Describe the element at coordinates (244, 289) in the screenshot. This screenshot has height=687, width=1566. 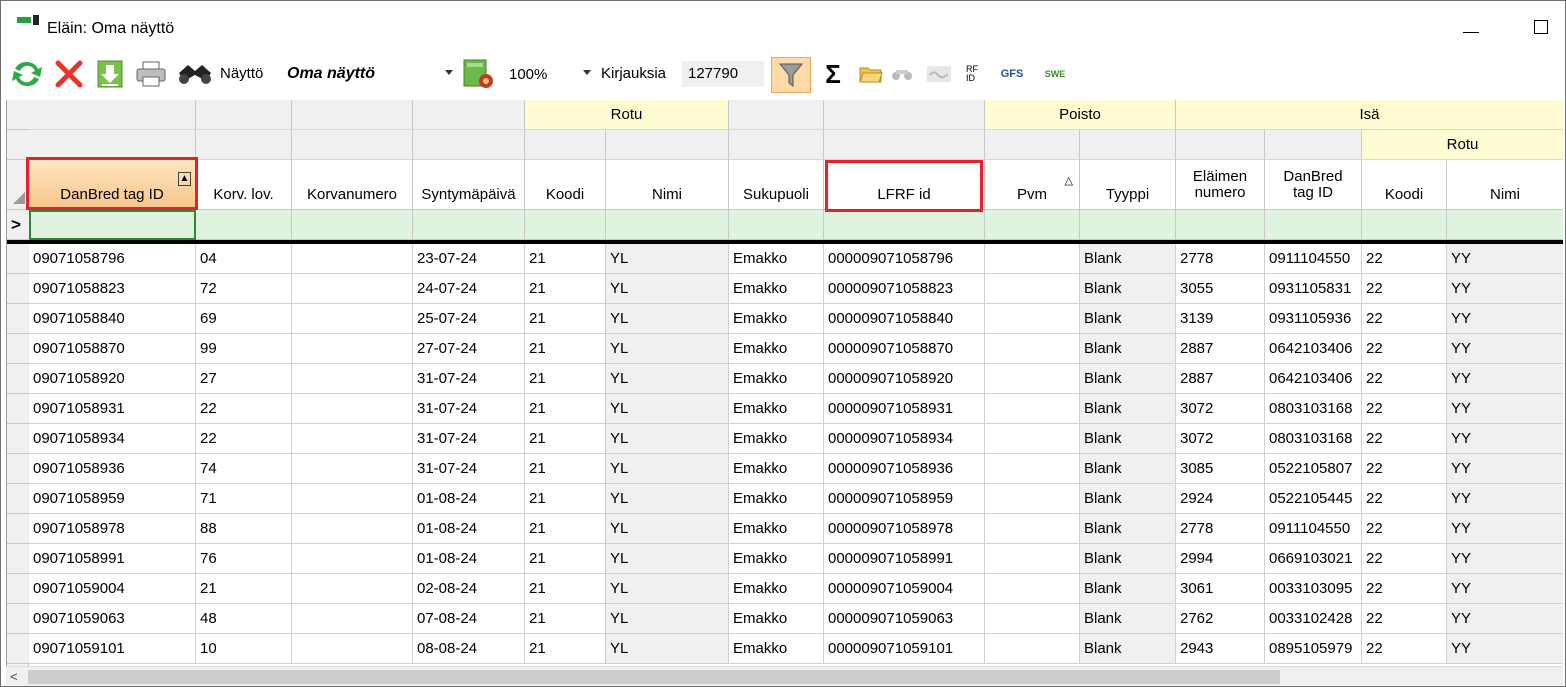
I see `table-cell: 72` at that location.